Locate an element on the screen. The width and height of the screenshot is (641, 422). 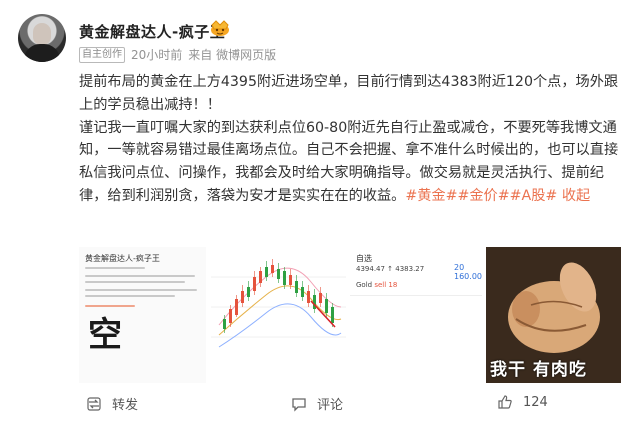
post-meta: 自主创作 20小时前 来自 微博网页版 is located at coordinates (177, 54).